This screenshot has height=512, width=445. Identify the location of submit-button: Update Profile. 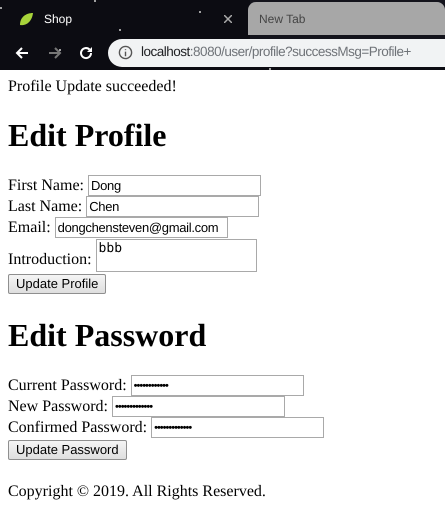
(57, 284).